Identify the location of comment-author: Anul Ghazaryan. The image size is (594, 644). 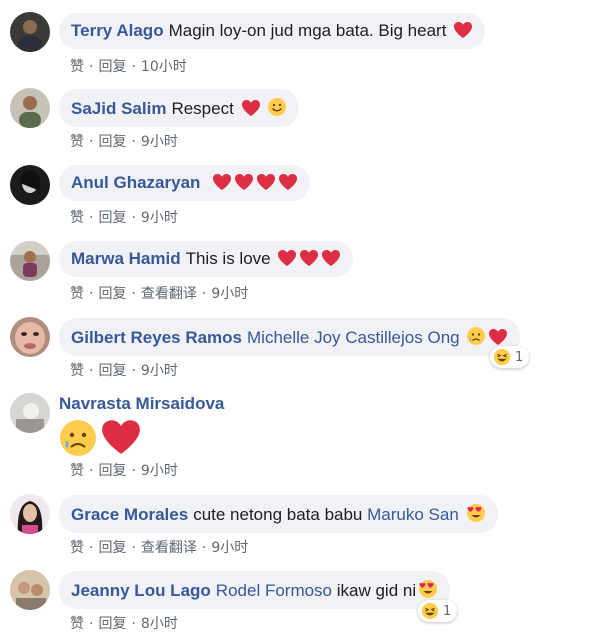
(135, 182).